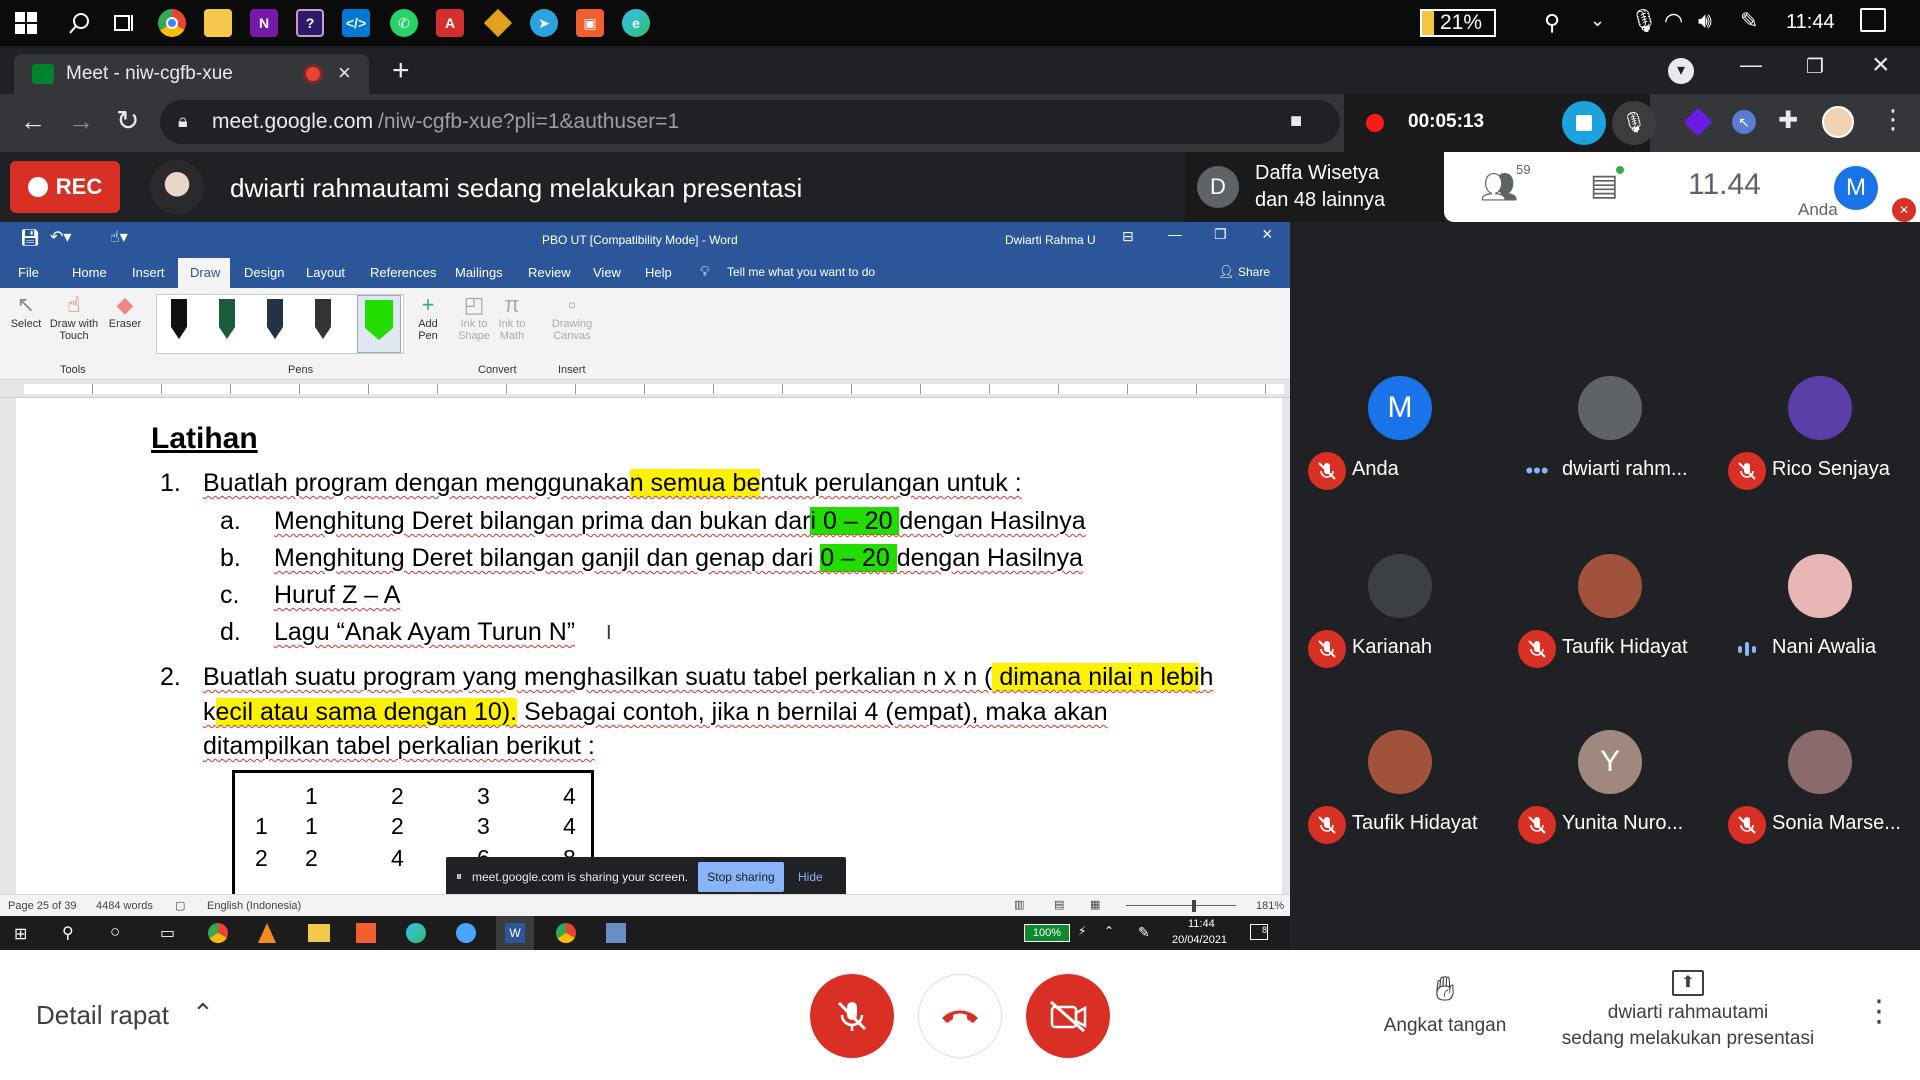 This screenshot has width=1920, height=1080. I want to click on extension-cursor-icon: ↖, so click(1744, 122).